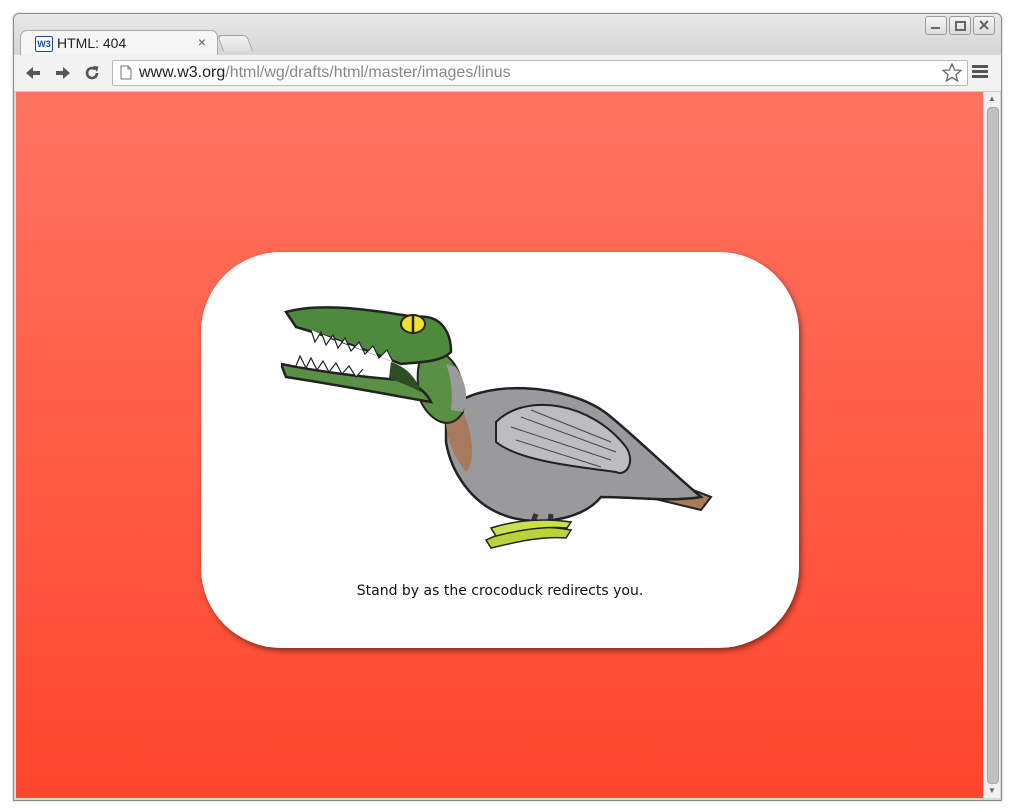 Image resolution: width=1015 pixels, height=812 pixels. What do you see at coordinates (33, 73) in the screenshot?
I see `back-arrow-icon` at bounding box center [33, 73].